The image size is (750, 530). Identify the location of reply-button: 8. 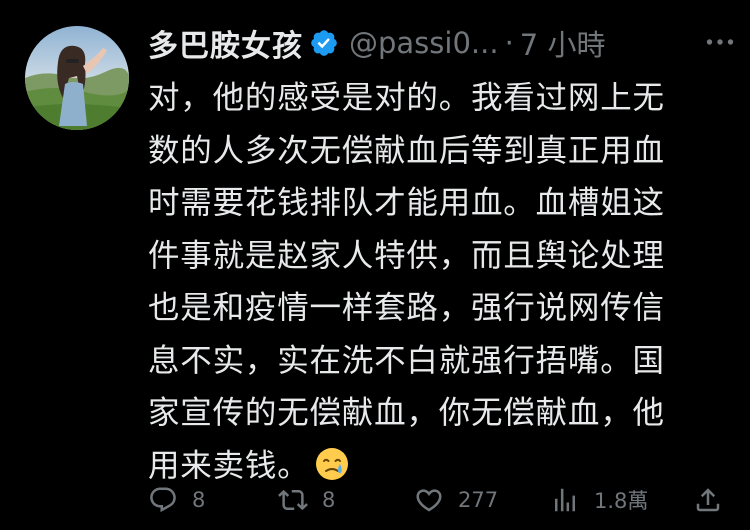
(176, 500).